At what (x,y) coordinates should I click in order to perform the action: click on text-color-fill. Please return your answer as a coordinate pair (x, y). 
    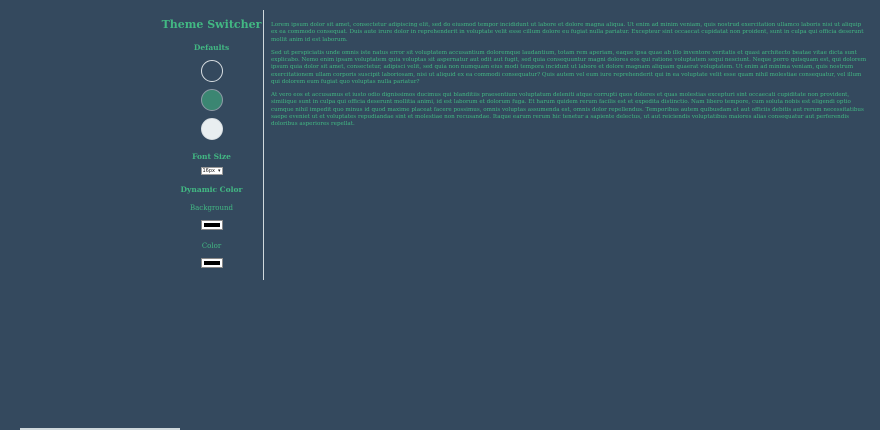
    Looking at the image, I should click on (211, 263).